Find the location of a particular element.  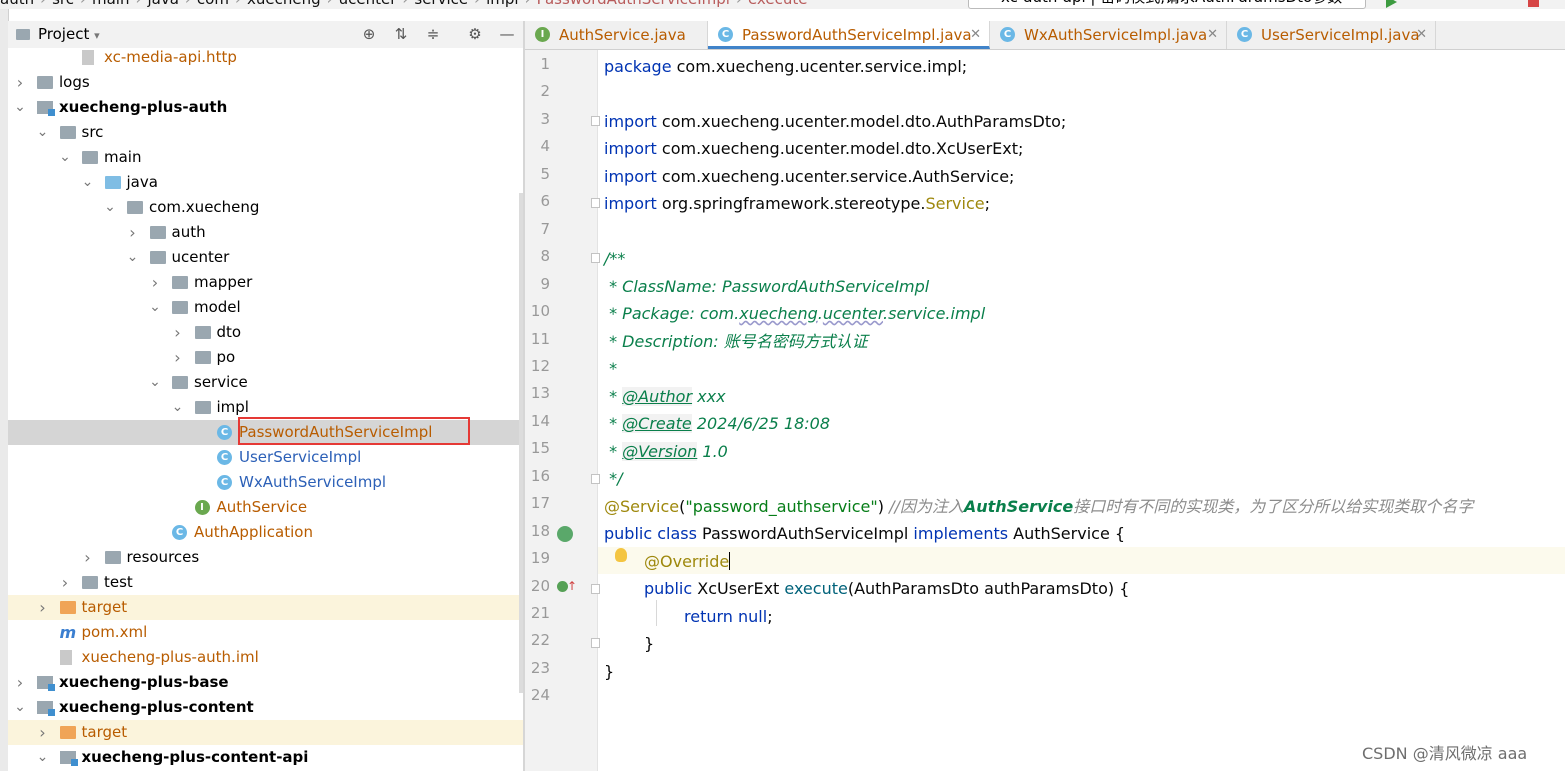

editor-tab: C PasswordAuthServiceImpl.java ✕ is located at coordinates (849, 35).